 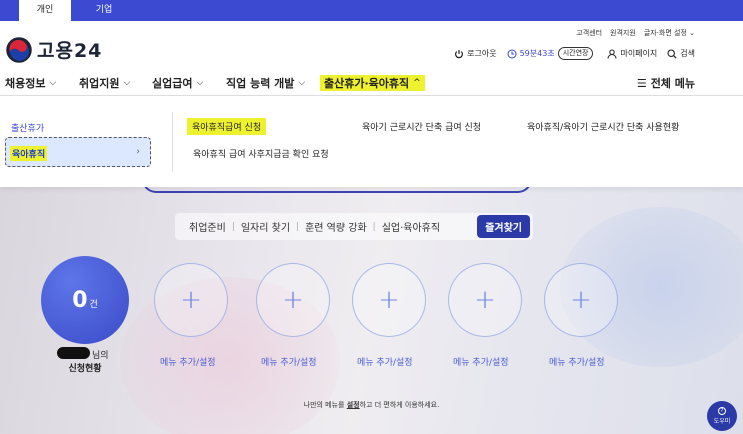 What do you see at coordinates (19, 49) in the screenshot?
I see `taegeuk-logo-icon` at bounding box center [19, 49].